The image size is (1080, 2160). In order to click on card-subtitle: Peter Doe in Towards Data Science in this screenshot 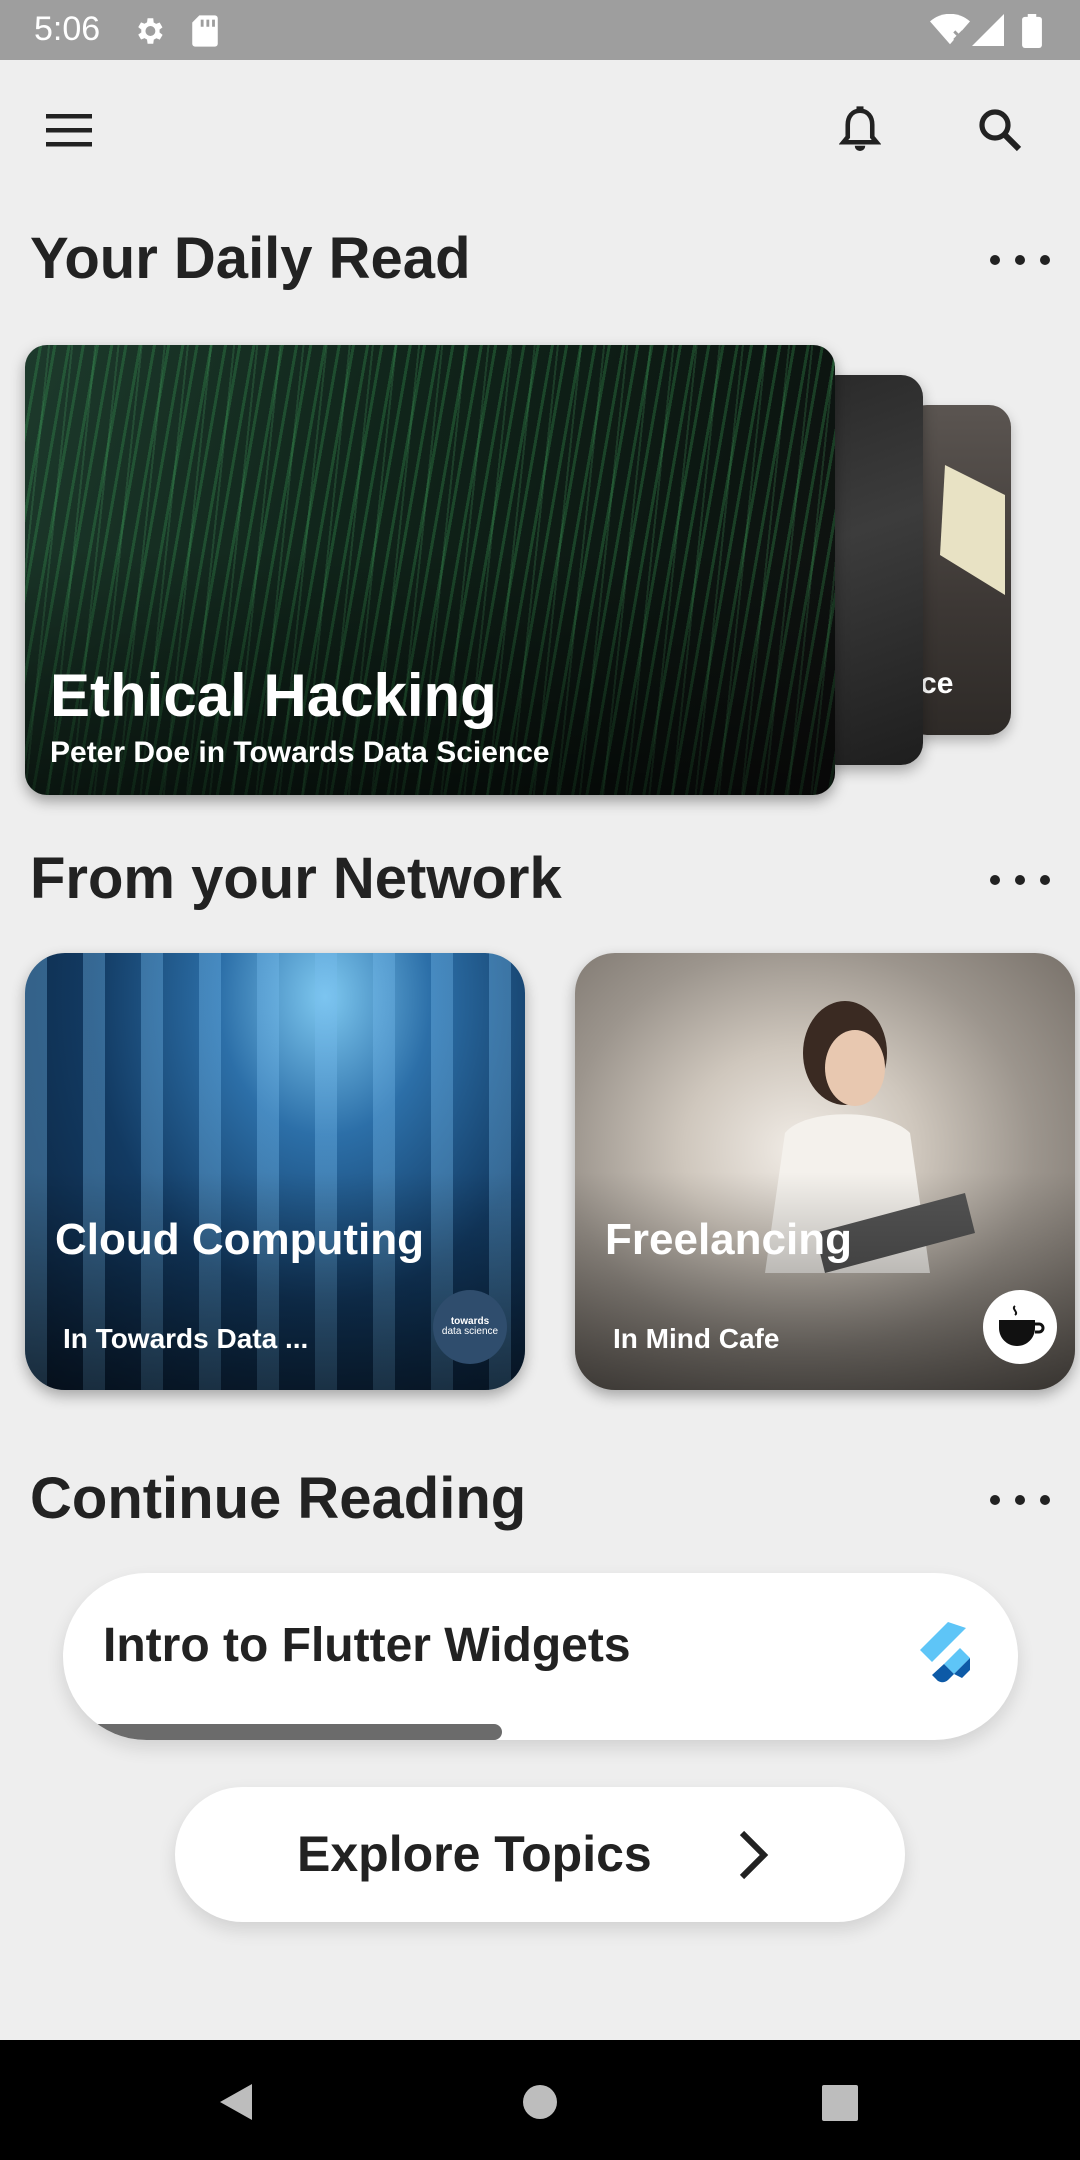, I will do `click(300, 752)`.